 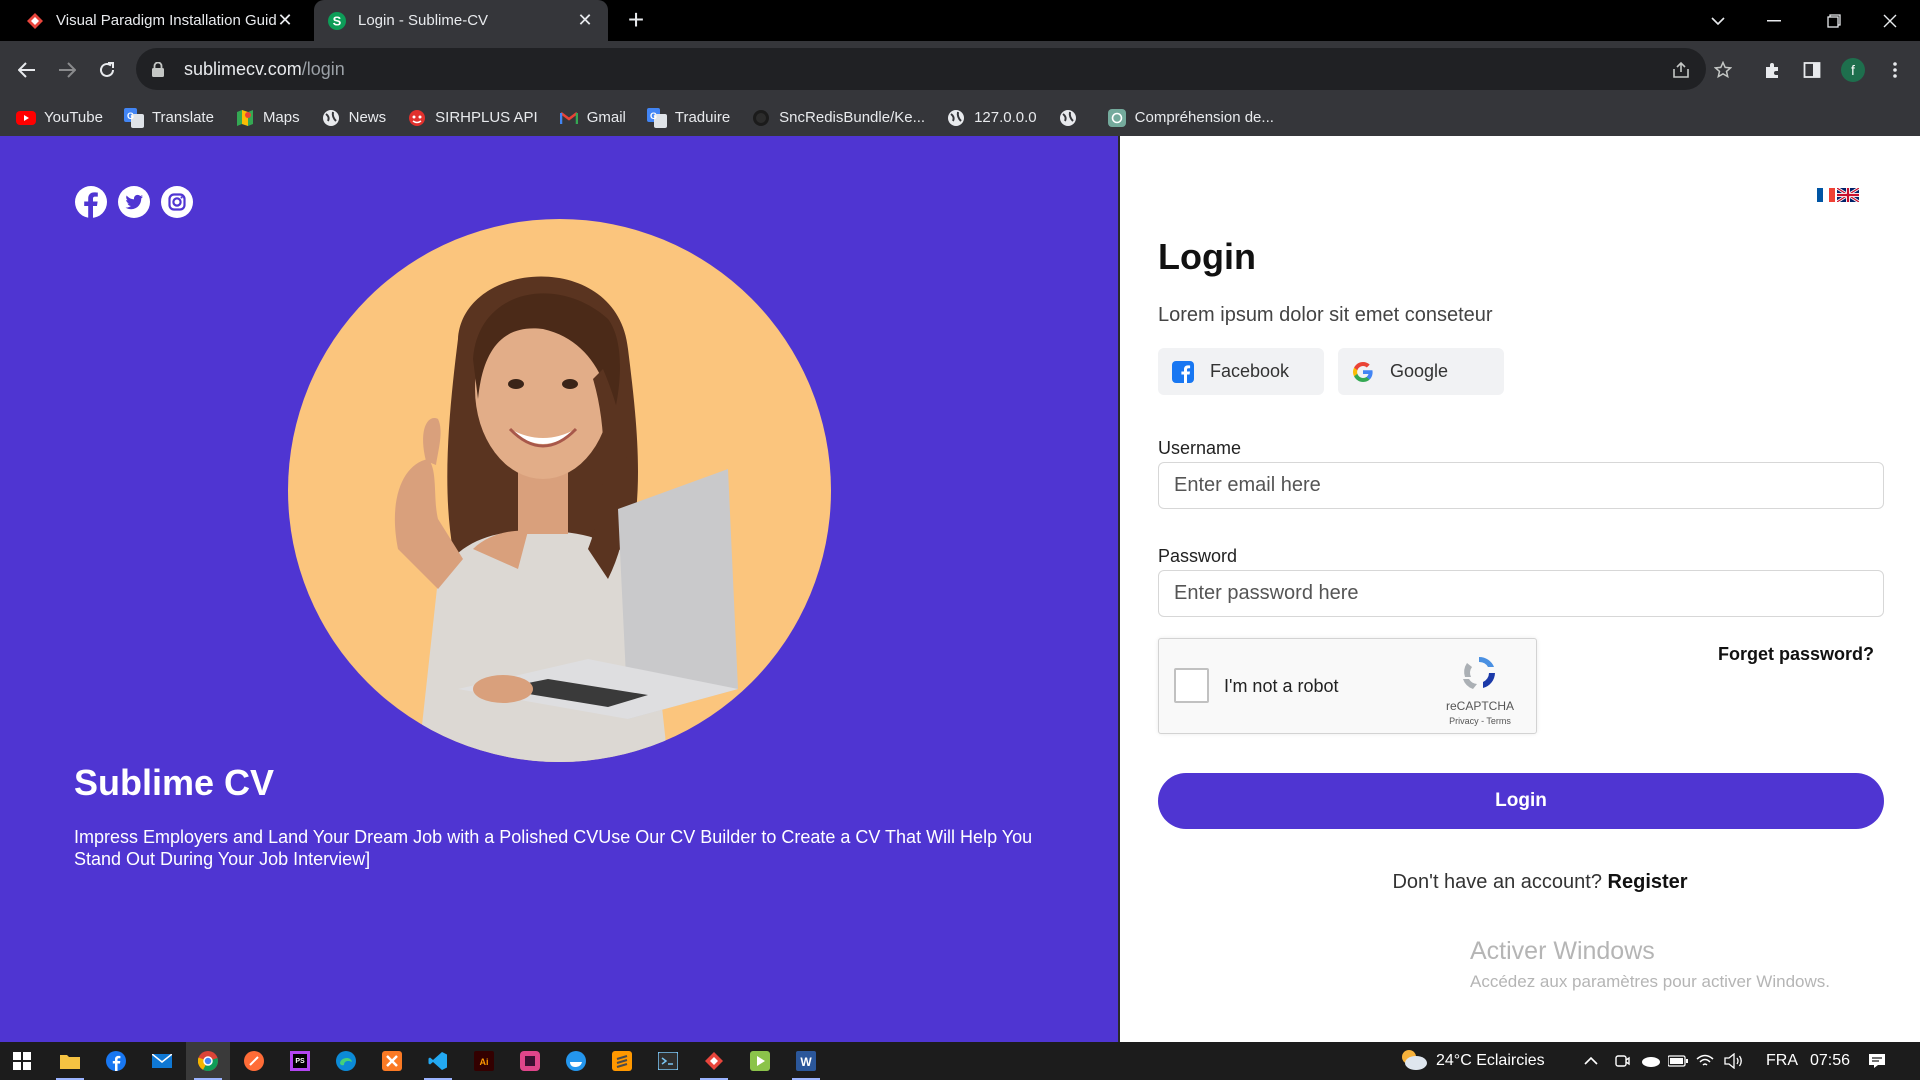 What do you see at coordinates (530, 1061) in the screenshot?
I see `pinned-app-icon` at bounding box center [530, 1061].